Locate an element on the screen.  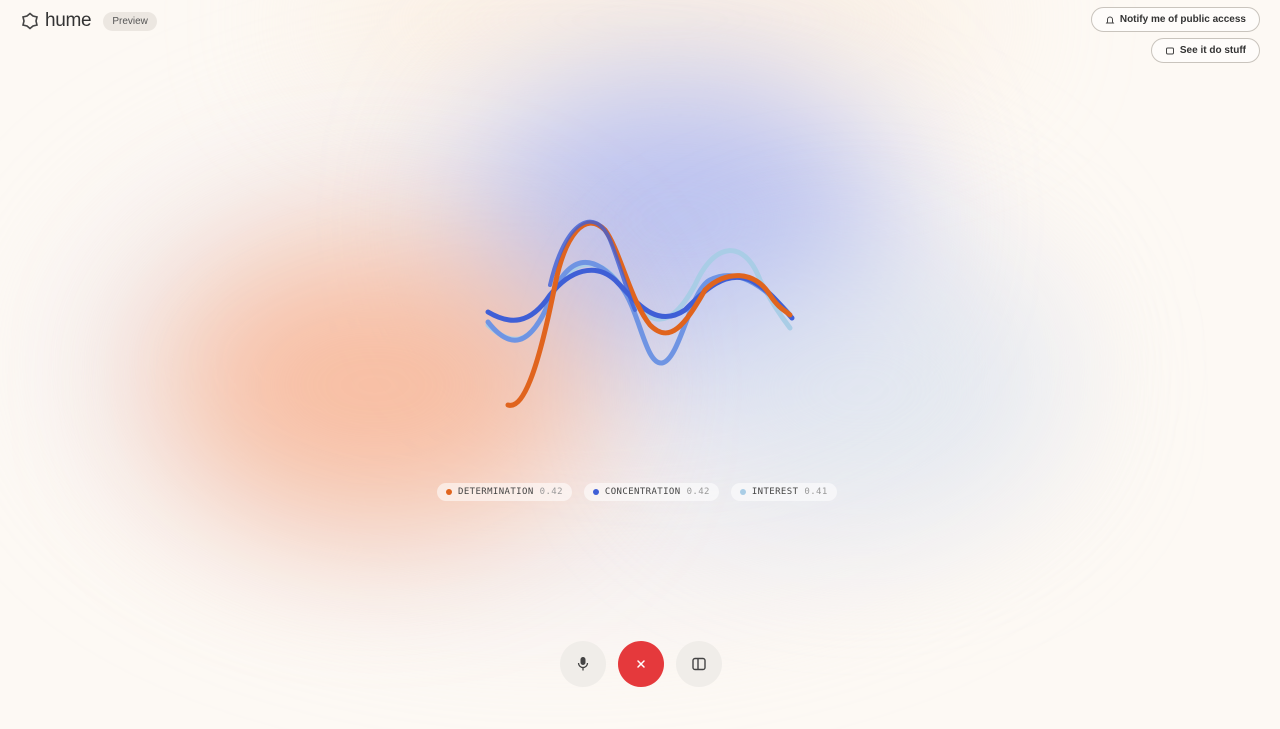
bell-icon is located at coordinates (1110, 19).